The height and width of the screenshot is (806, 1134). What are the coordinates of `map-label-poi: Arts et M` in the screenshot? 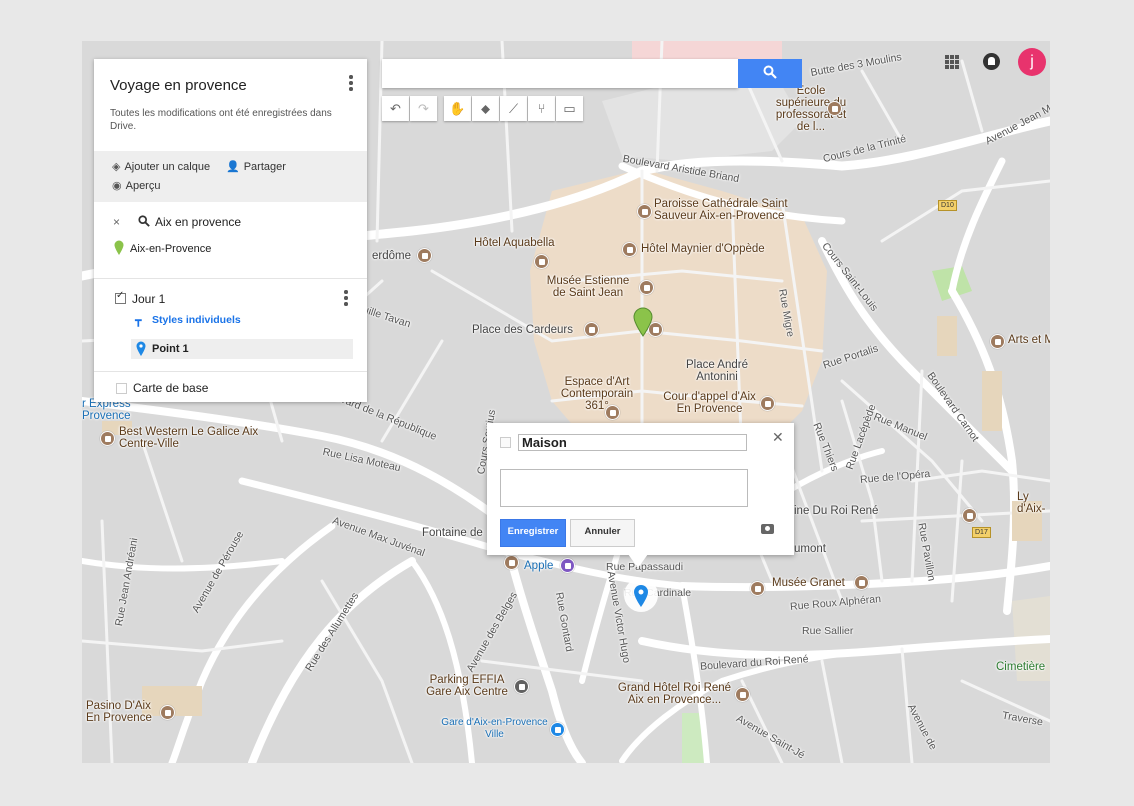 It's located at (1029, 340).